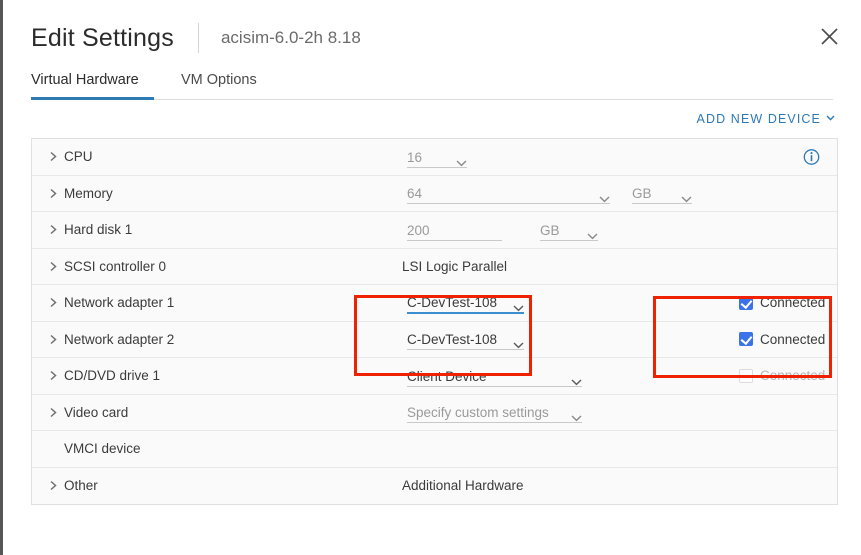 The image size is (861, 555). I want to click on row-label: Memory, so click(88, 193).